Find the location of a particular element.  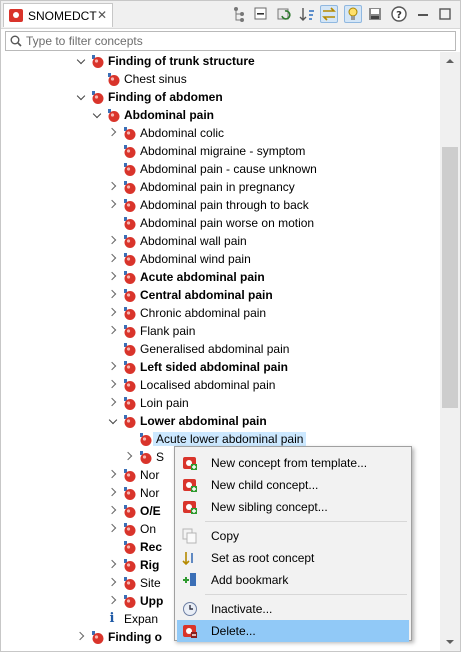

tree-row: Abdominal pain - cause unknown is located at coordinates (221, 169).